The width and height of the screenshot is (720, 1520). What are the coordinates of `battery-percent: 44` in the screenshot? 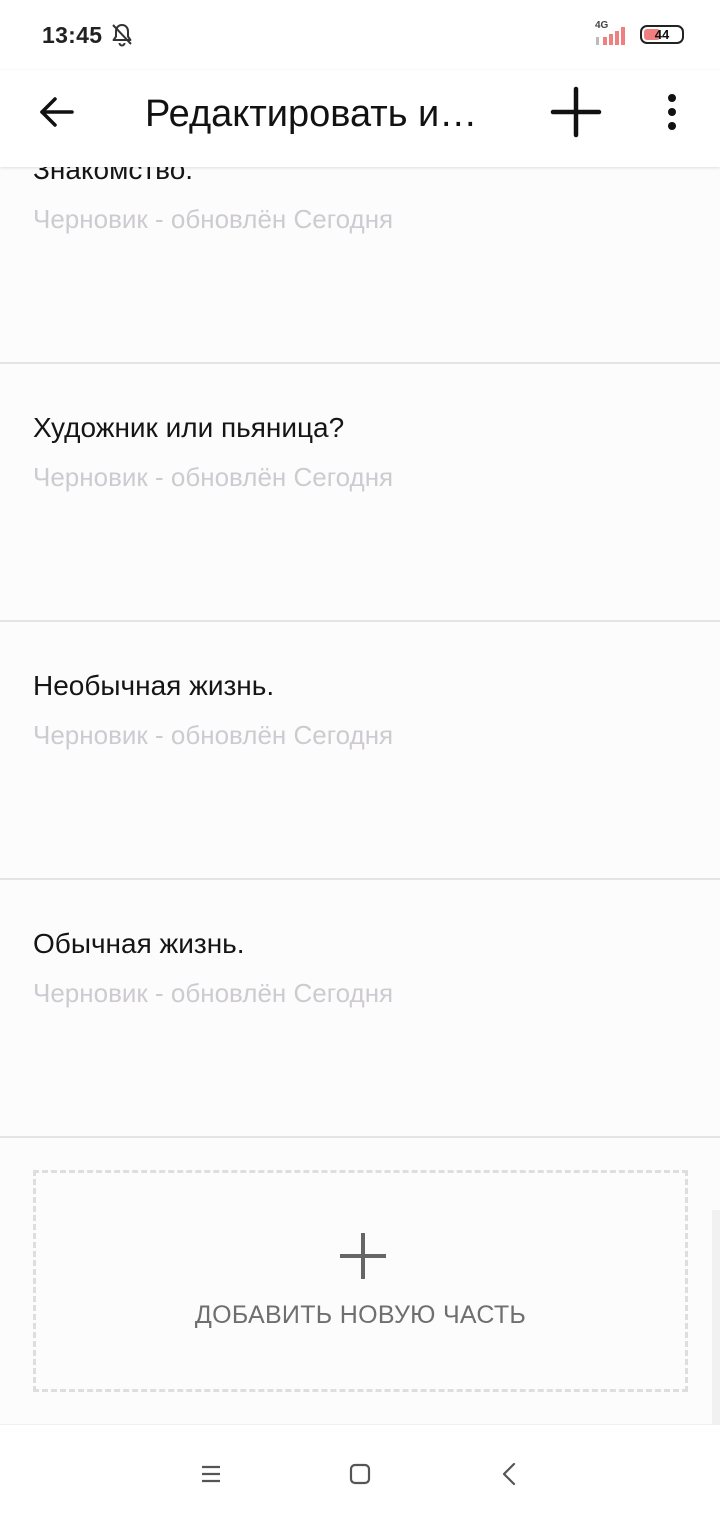 It's located at (662, 34).